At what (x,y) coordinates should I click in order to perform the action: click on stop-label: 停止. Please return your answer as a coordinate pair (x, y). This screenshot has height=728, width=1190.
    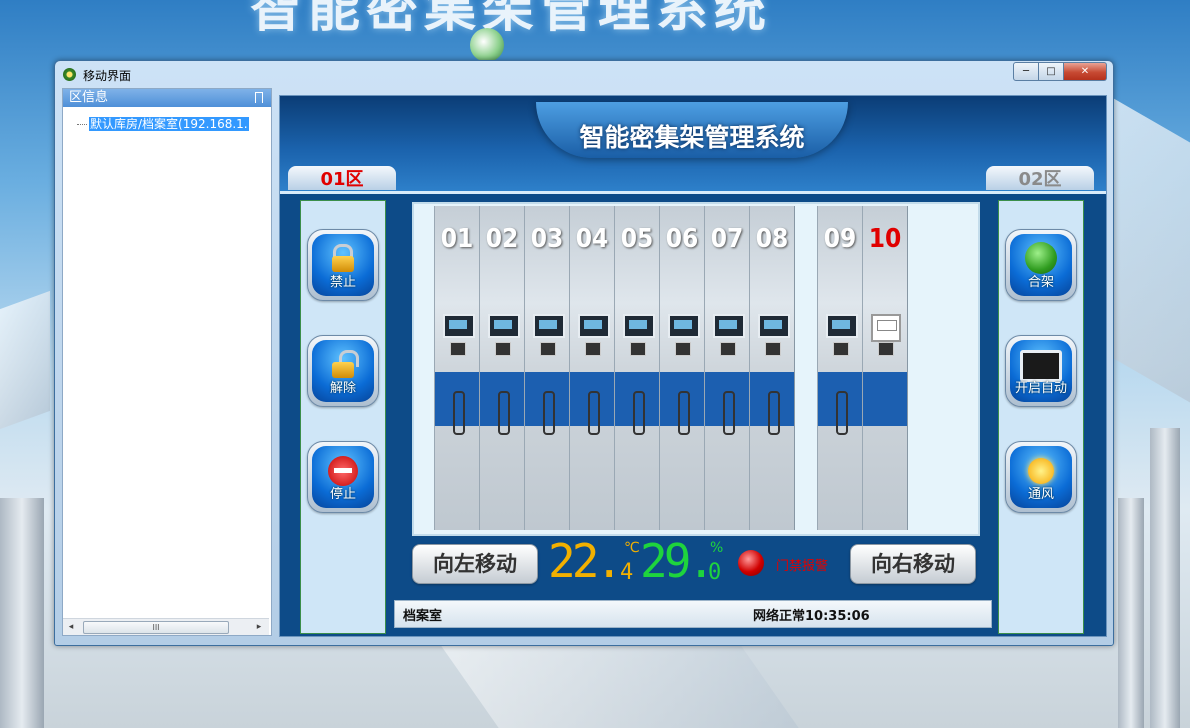
    Looking at the image, I should click on (342, 494).